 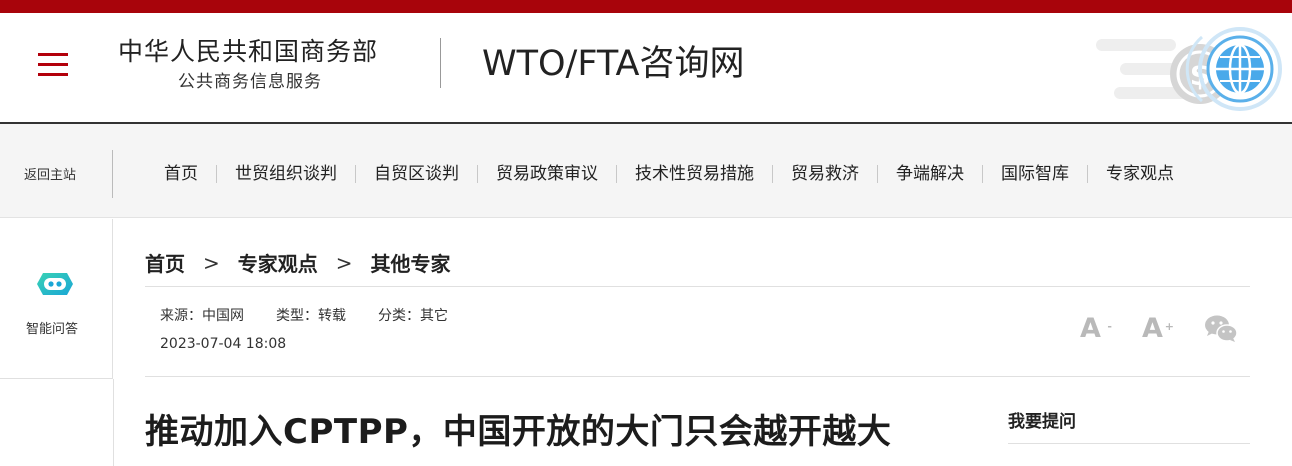 What do you see at coordinates (646, 6) in the screenshot?
I see `top-brand-bar` at bounding box center [646, 6].